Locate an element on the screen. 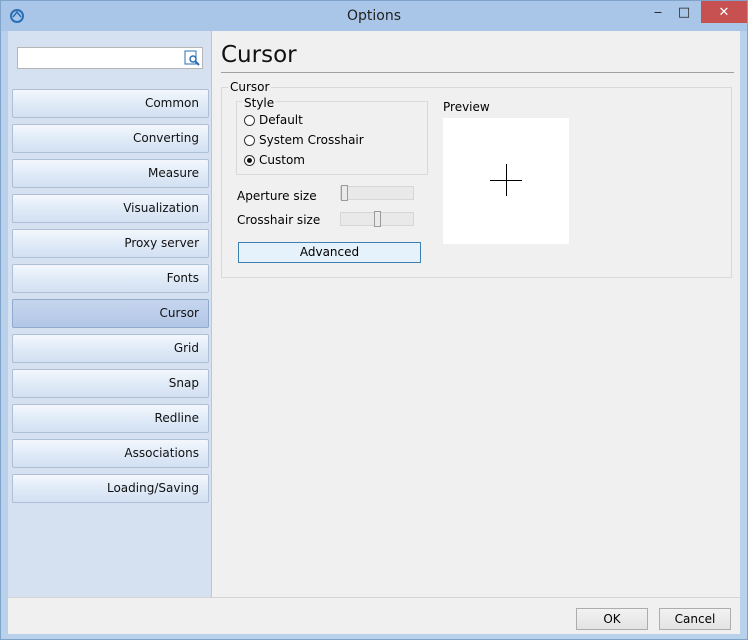  radio-system-crosshair-circle is located at coordinates (249, 140).